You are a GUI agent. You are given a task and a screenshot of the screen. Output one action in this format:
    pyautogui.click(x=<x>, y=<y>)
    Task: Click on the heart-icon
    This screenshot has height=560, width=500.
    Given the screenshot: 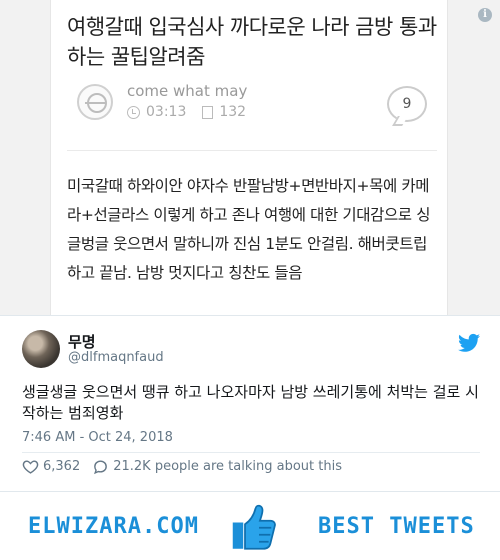 What is the action you would take?
    pyautogui.click(x=30, y=467)
    